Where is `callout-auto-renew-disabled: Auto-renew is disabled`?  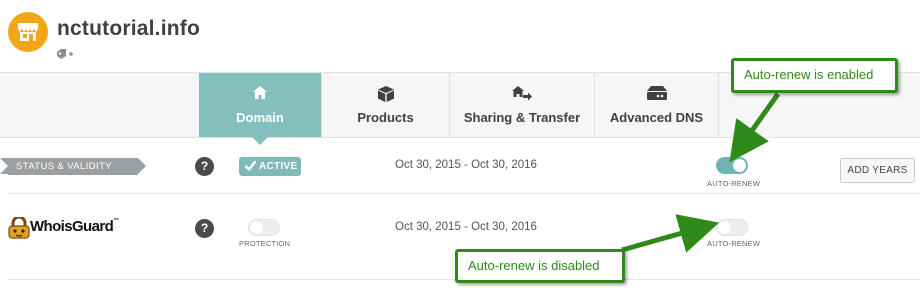 callout-auto-renew-disabled: Auto-renew is disabled is located at coordinates (540, 266).